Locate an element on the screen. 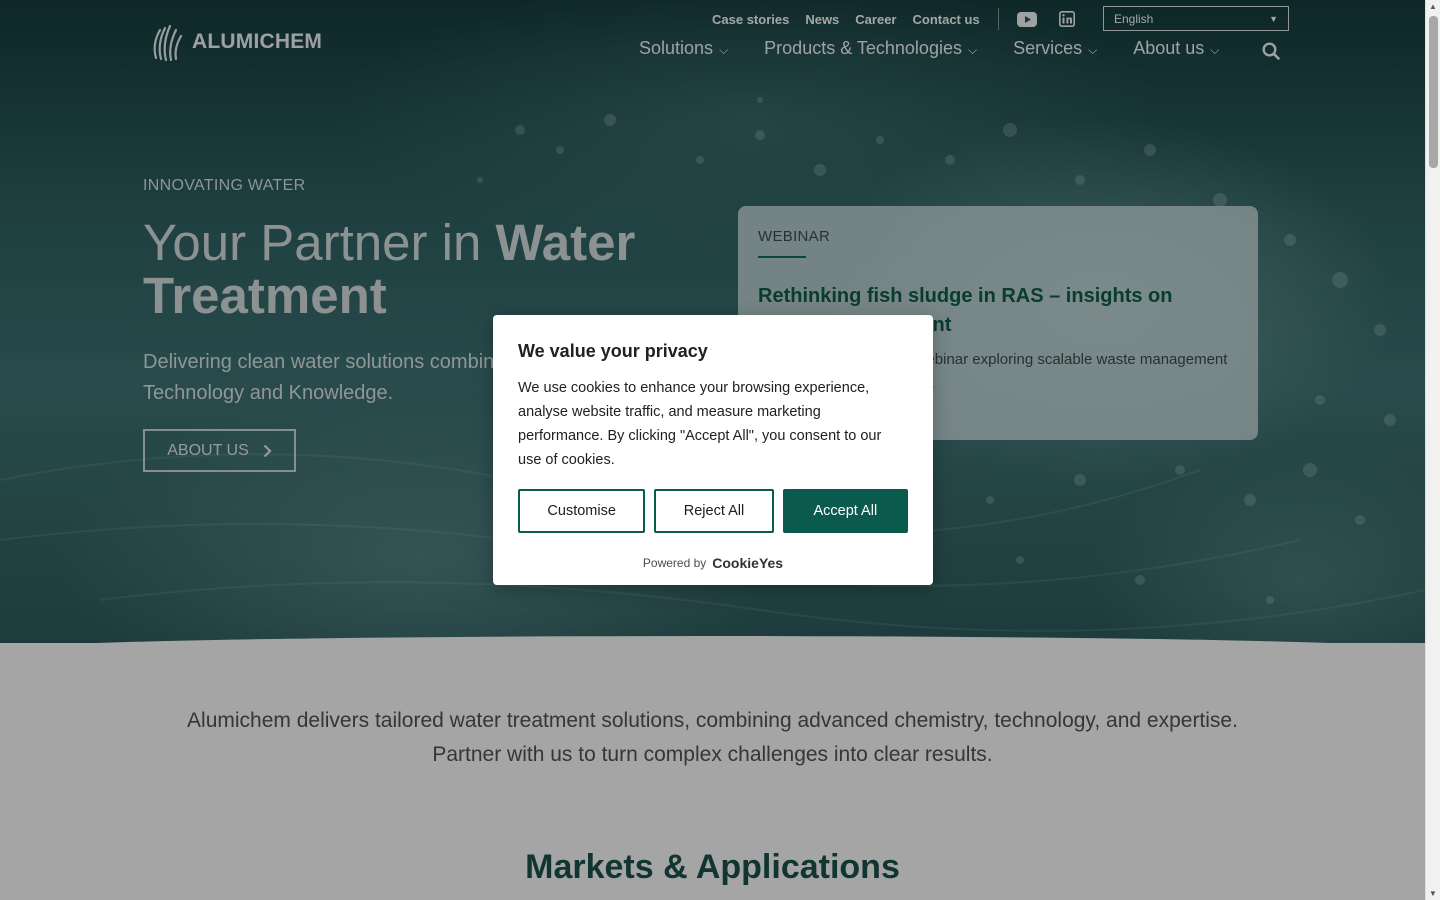 This screenshot has height=900, width=1440. customise-button: Customise is located at coordinates (582, 511).